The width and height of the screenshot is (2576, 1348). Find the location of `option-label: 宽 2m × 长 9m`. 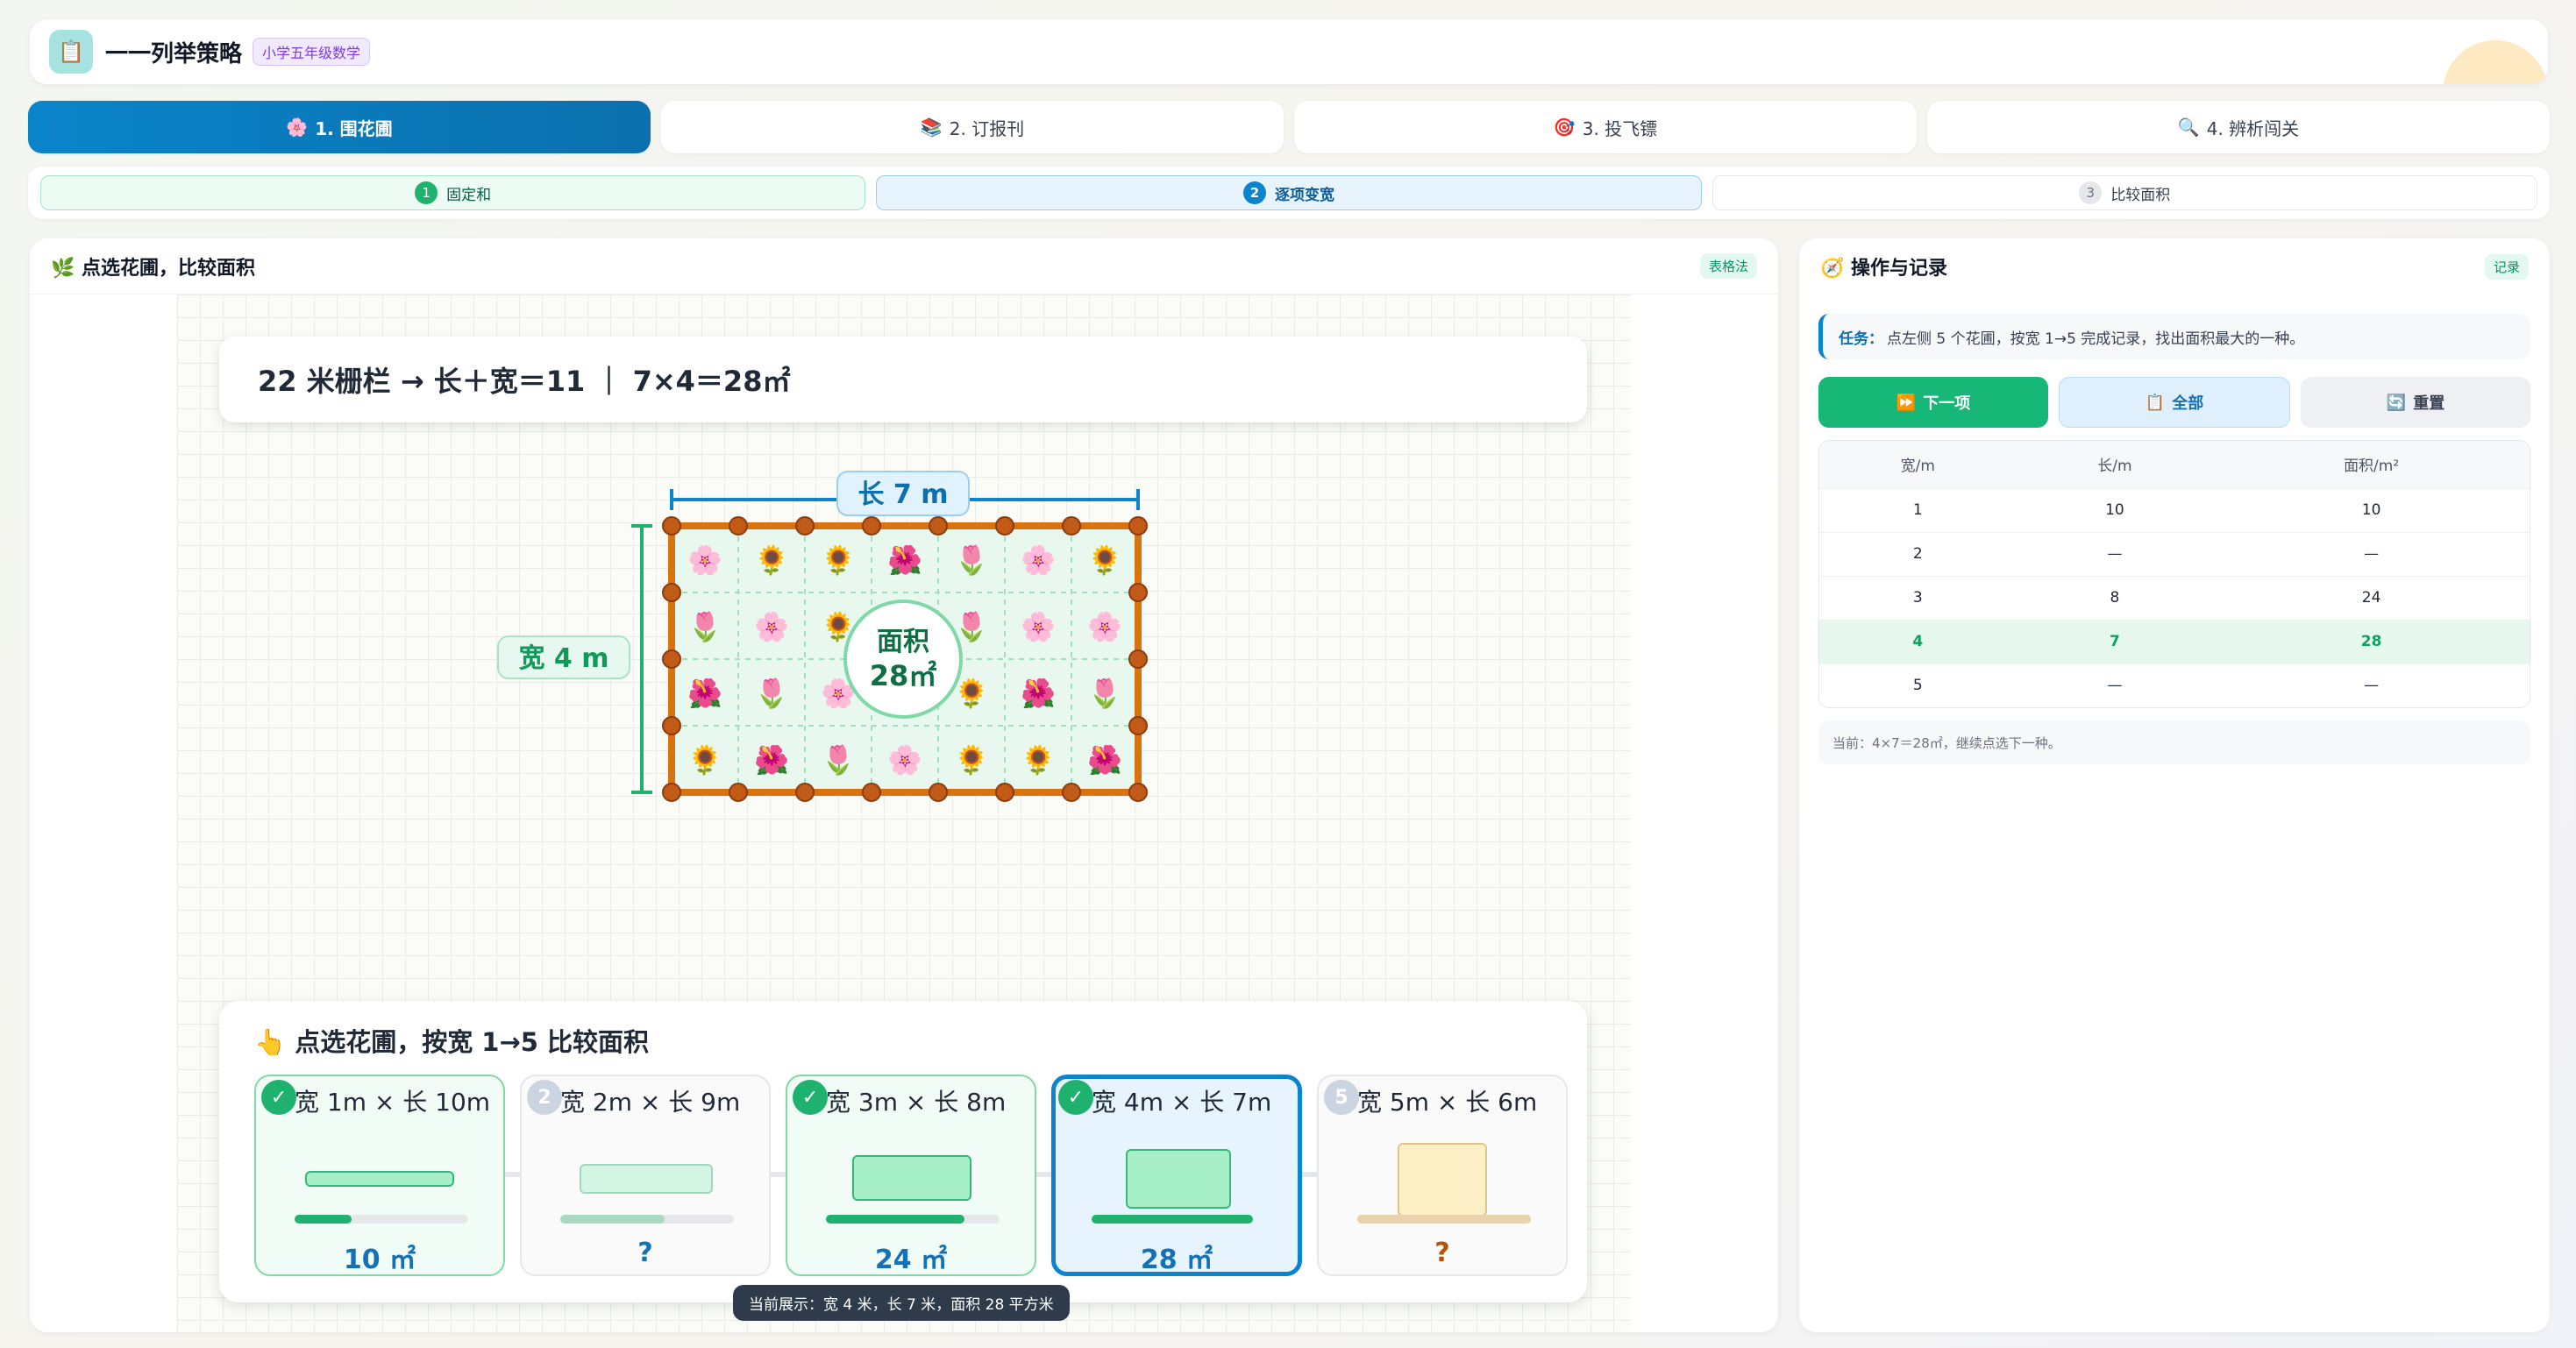

option-label: 宽 2m × 长 9m is located at coordinates (650, 1102).